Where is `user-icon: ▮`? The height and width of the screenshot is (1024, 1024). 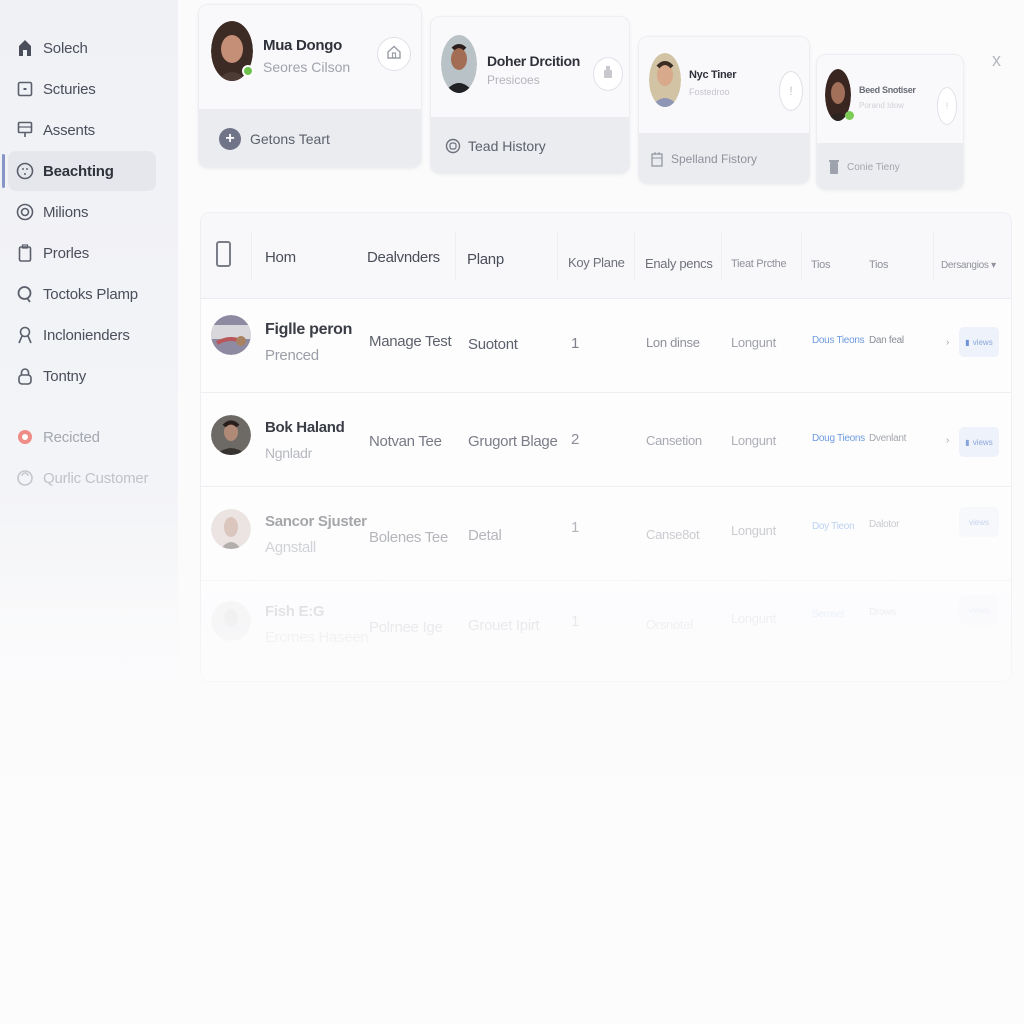 user-icon: ▮ is located at coordinates (967, 342).